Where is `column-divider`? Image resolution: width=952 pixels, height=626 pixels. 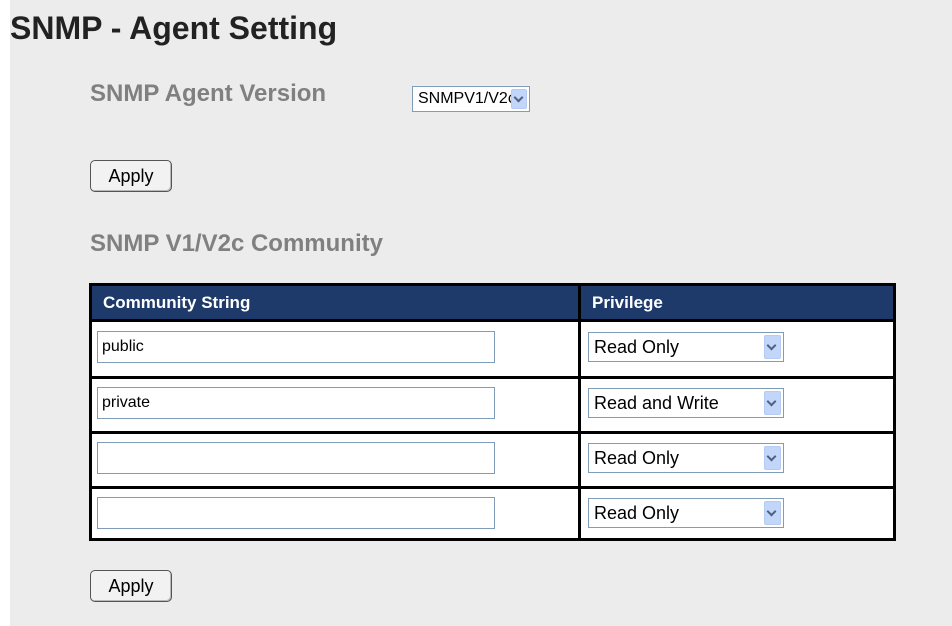
column-divider is located at coordinates (579, 412).